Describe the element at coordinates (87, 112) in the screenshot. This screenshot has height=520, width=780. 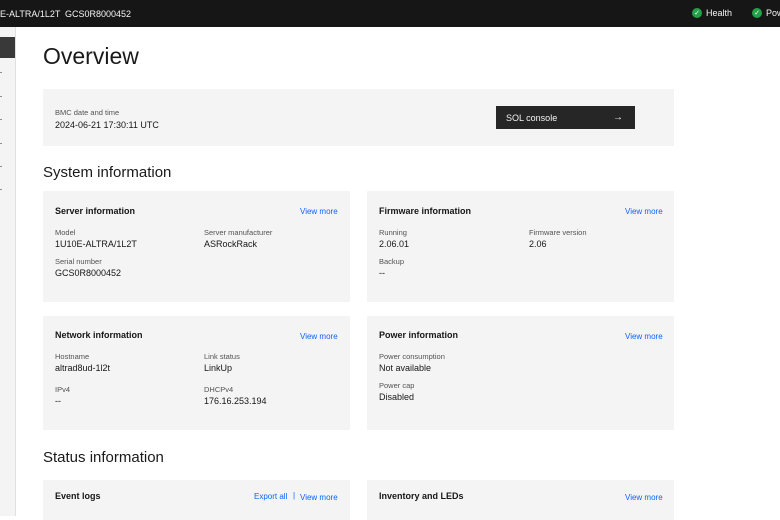
I see `bmc-date-label: BMC date and time` at that location.